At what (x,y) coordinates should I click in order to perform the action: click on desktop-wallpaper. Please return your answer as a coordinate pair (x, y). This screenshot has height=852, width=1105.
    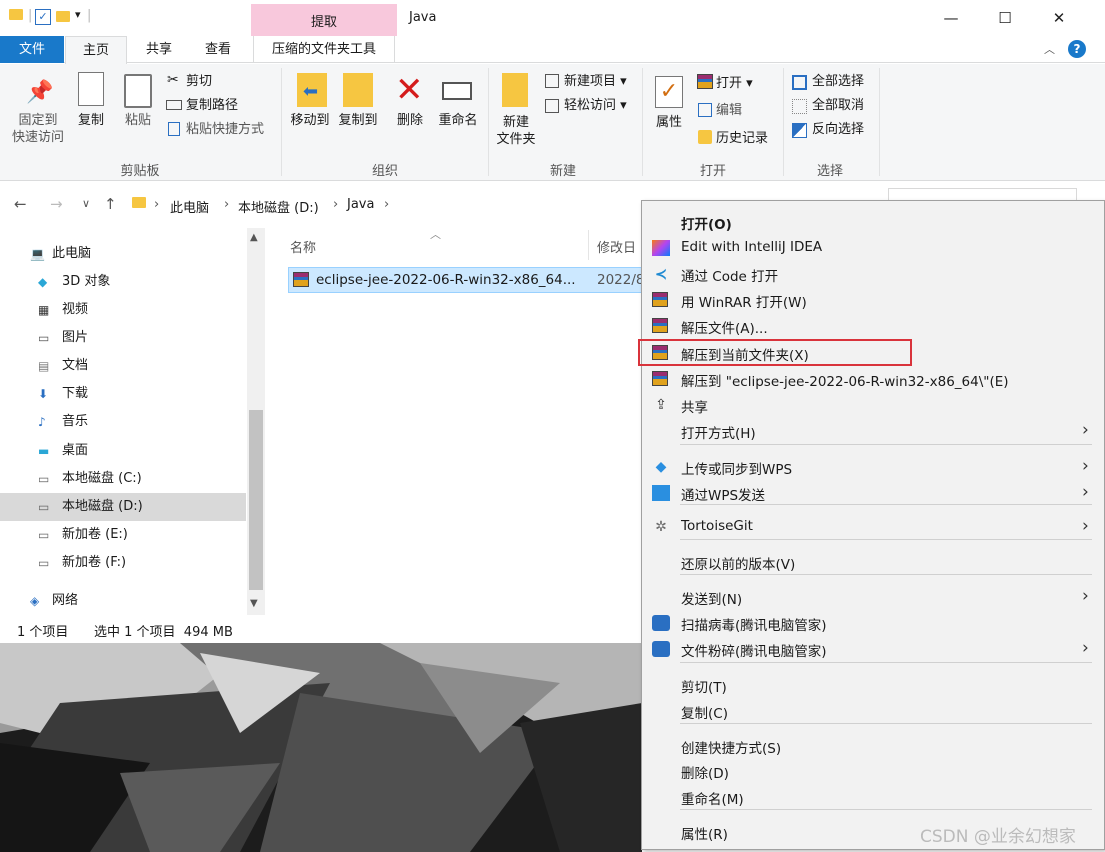
    Looking at the image, I should click on (321, 747).